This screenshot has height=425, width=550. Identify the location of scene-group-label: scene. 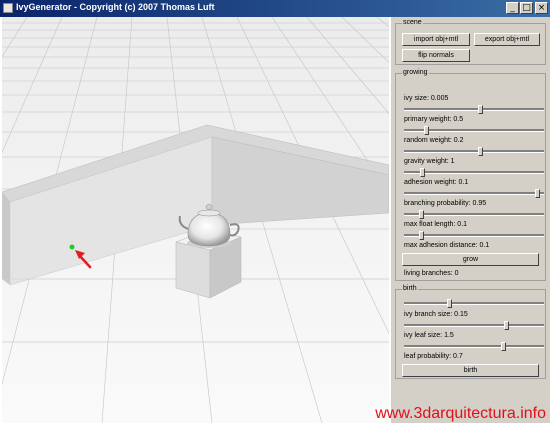
(412, 22).